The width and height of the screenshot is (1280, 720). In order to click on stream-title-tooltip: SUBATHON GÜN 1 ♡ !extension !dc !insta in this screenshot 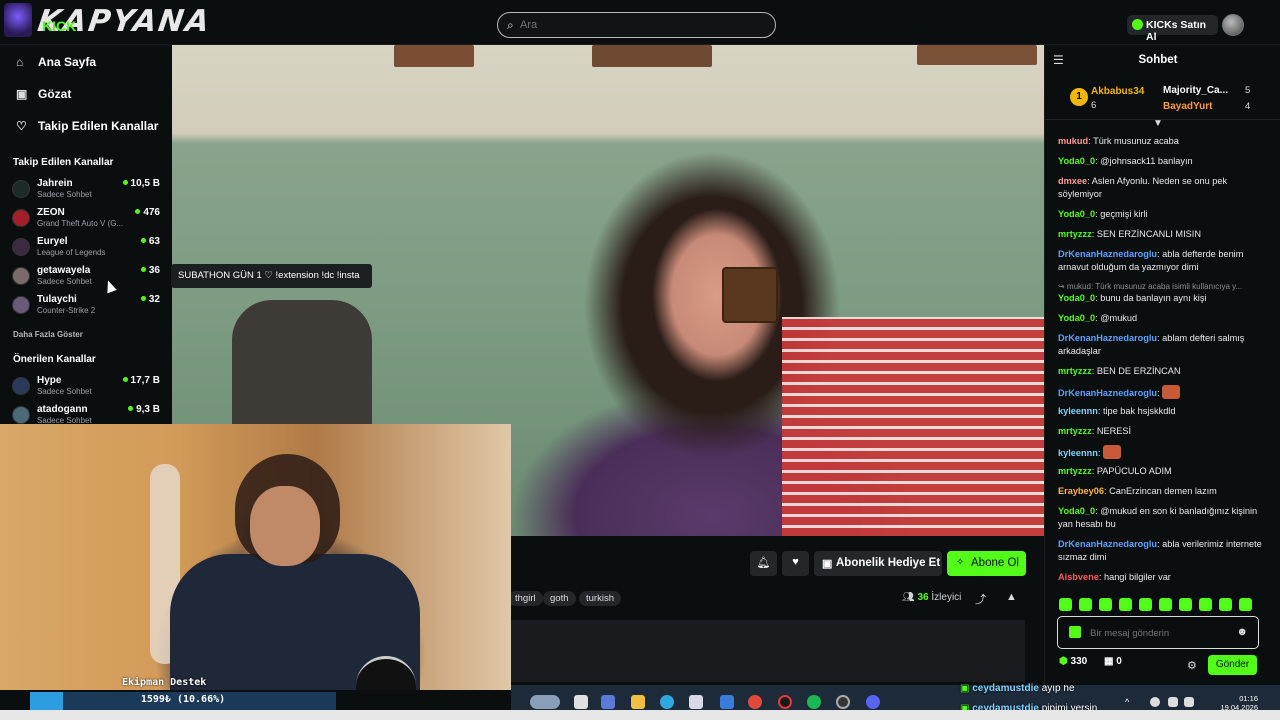, I will do `click(271, 276)`.